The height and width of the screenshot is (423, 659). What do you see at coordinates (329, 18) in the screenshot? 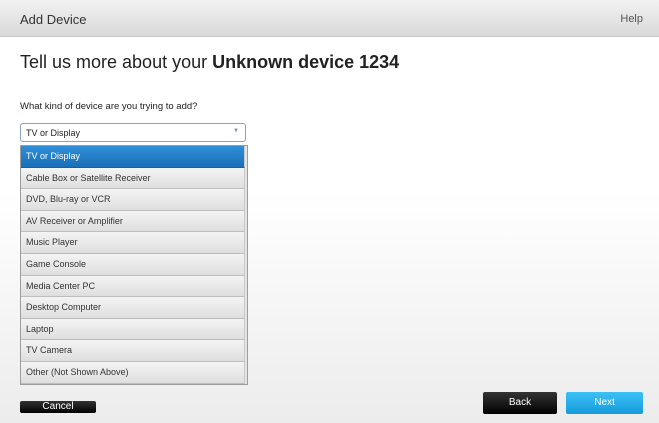
I see `title-bar: Add Device Help` at bounding box center [329, 18].